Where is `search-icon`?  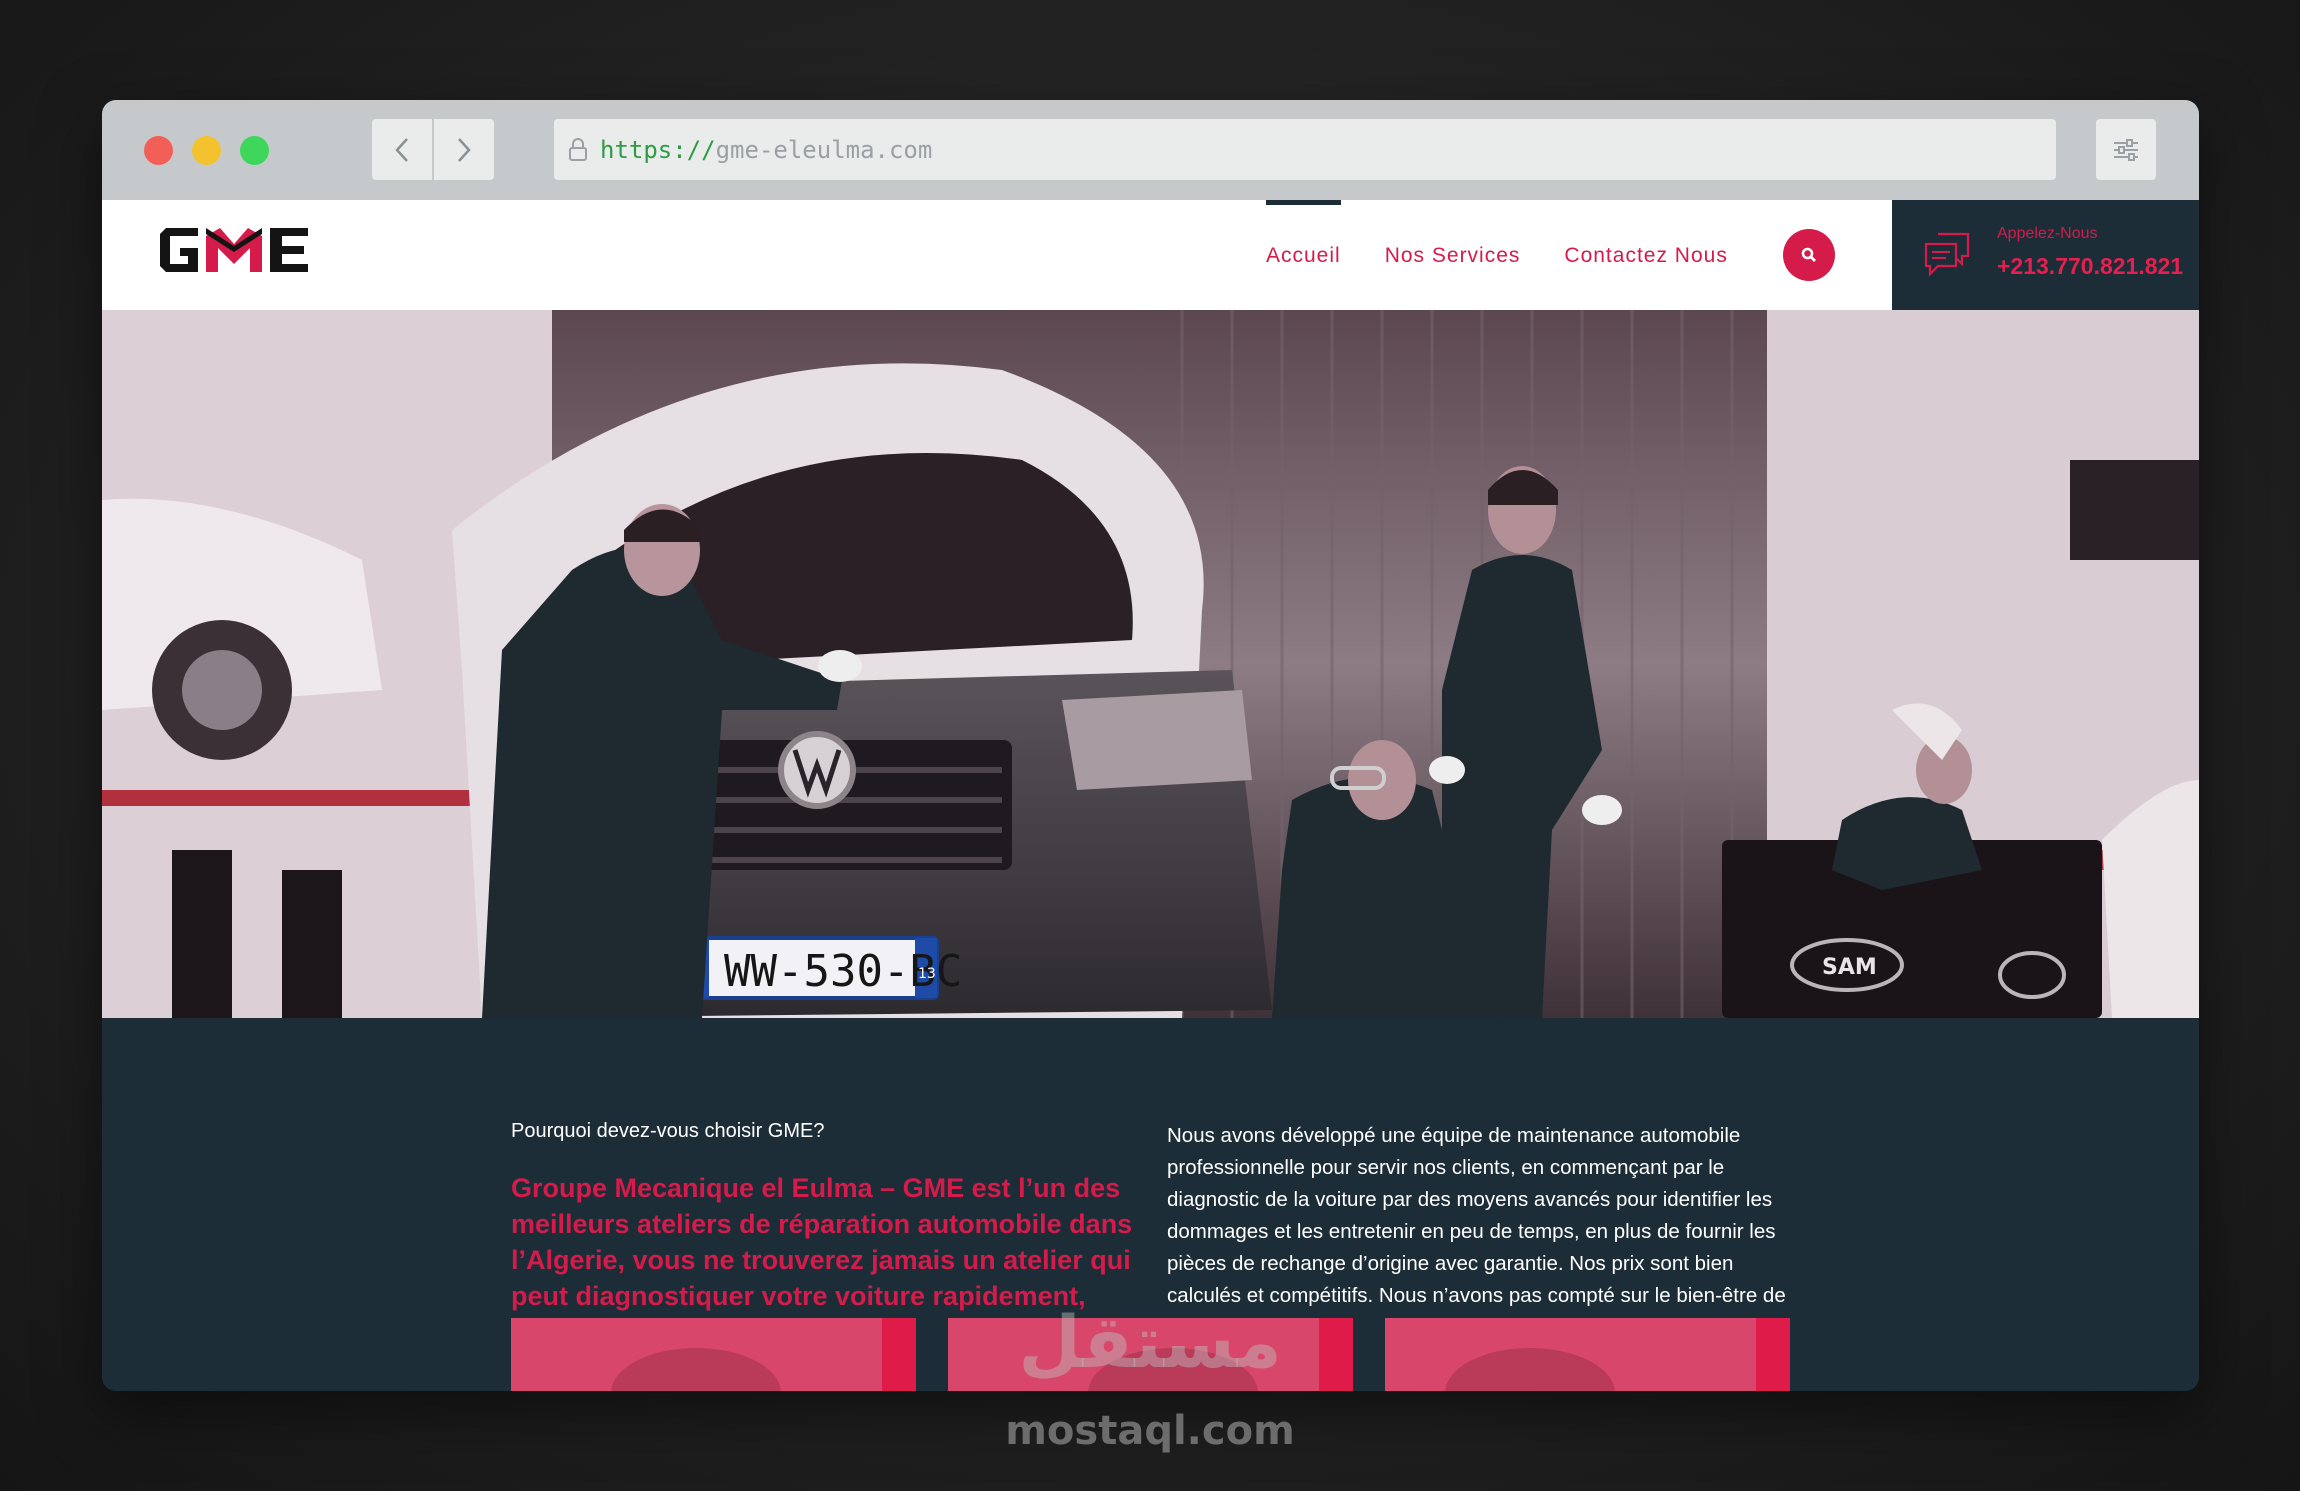
search-icon is located at coordinates (1808, 254).